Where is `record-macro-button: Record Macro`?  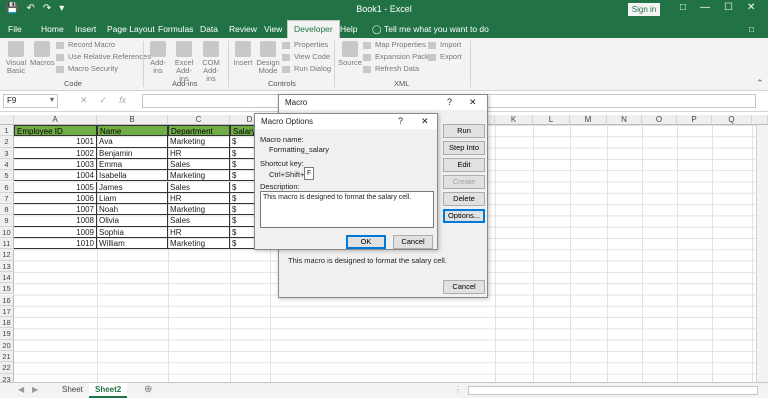 record-macro-button: Record Macro is located at coordinates (85, 45).